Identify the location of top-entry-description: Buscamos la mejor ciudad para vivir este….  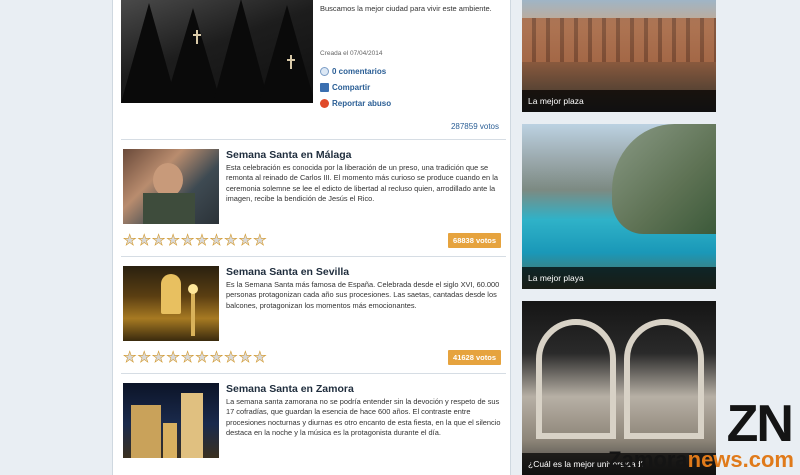
(406, 8).